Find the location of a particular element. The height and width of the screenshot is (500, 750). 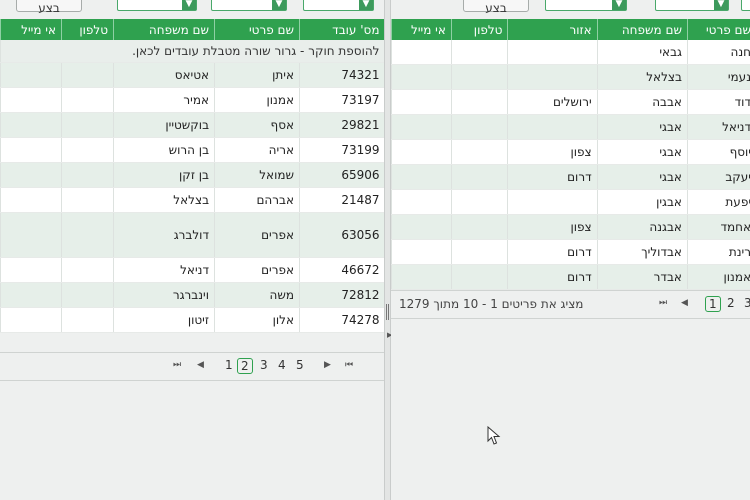

table-row: 65906 שמואל בן זקן is located at coordinates (192, 175).